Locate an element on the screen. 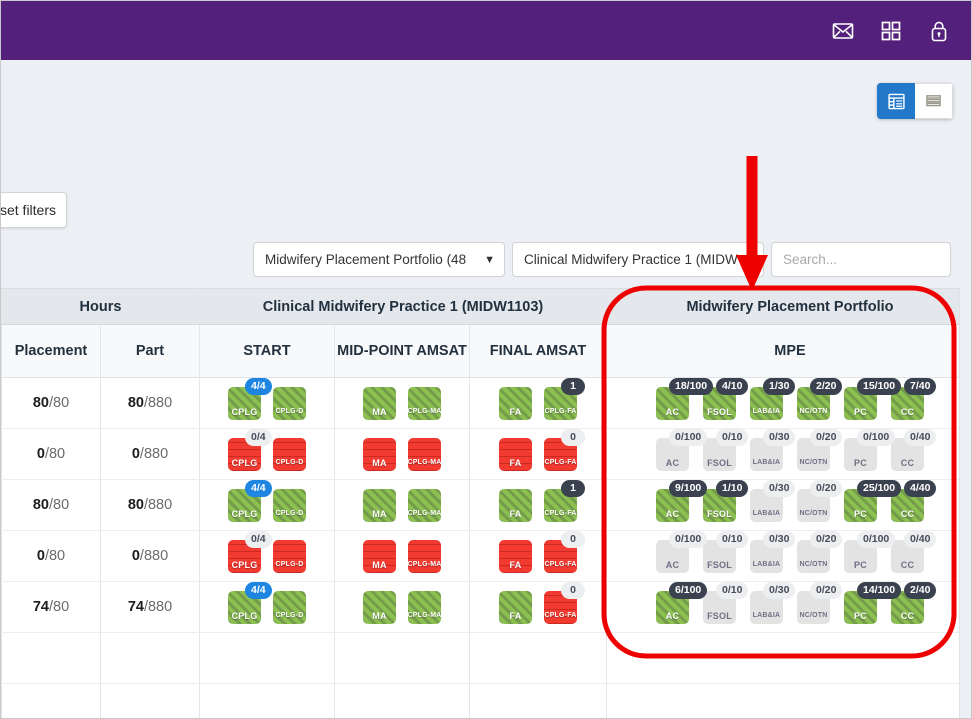 This screenshot has height=719, width=972. competency-count-badge: 0/4 is located at coordinates (258, 539).